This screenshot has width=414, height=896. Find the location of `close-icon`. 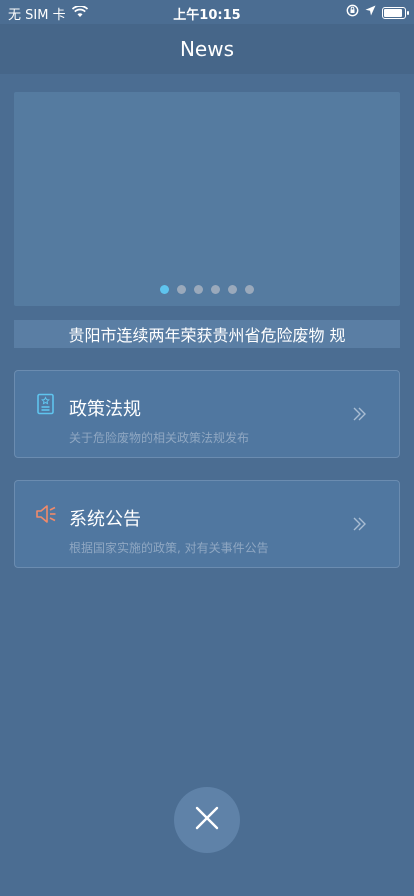

close-icon is located at coordinates (207, 820).